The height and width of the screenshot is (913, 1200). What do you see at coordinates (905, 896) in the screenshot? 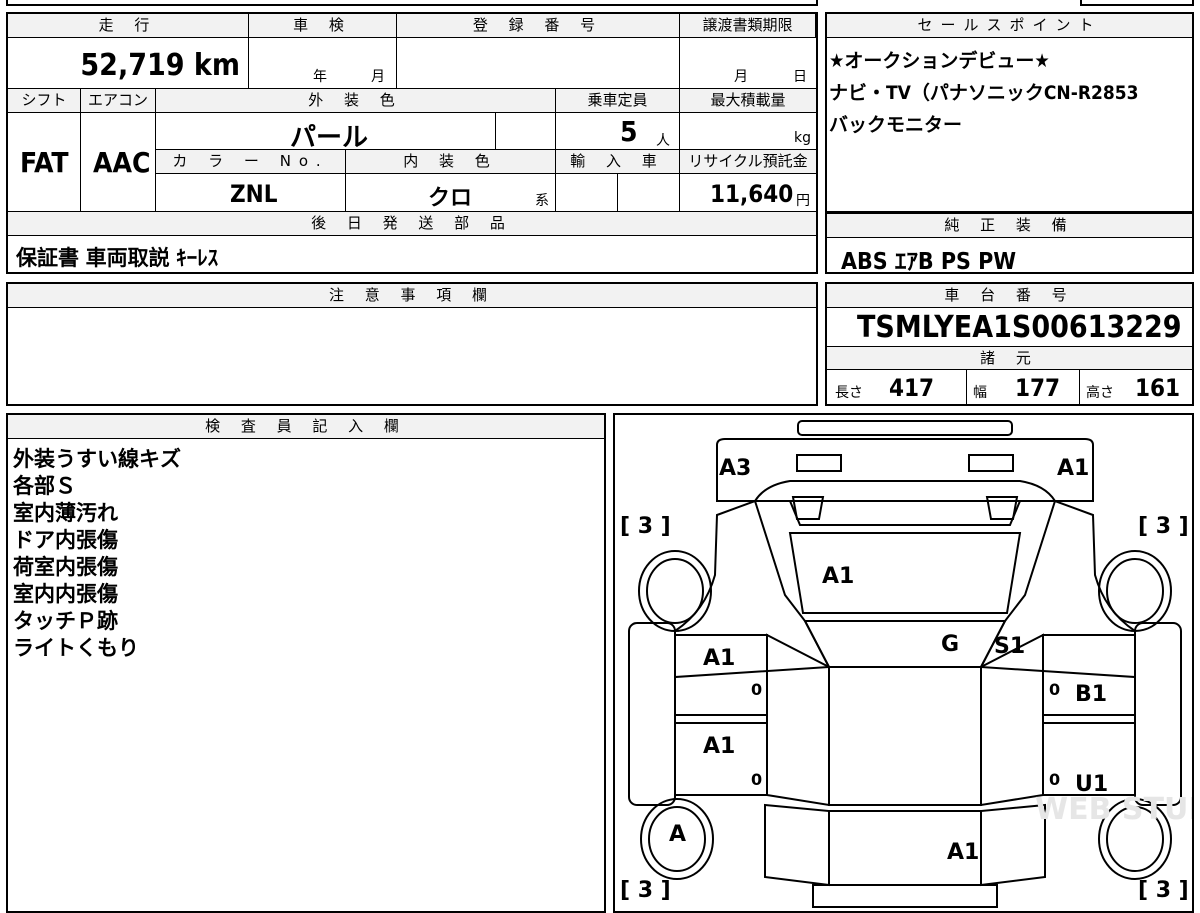
I see `rear-bumper-shape` at bounding box center [905, 896].